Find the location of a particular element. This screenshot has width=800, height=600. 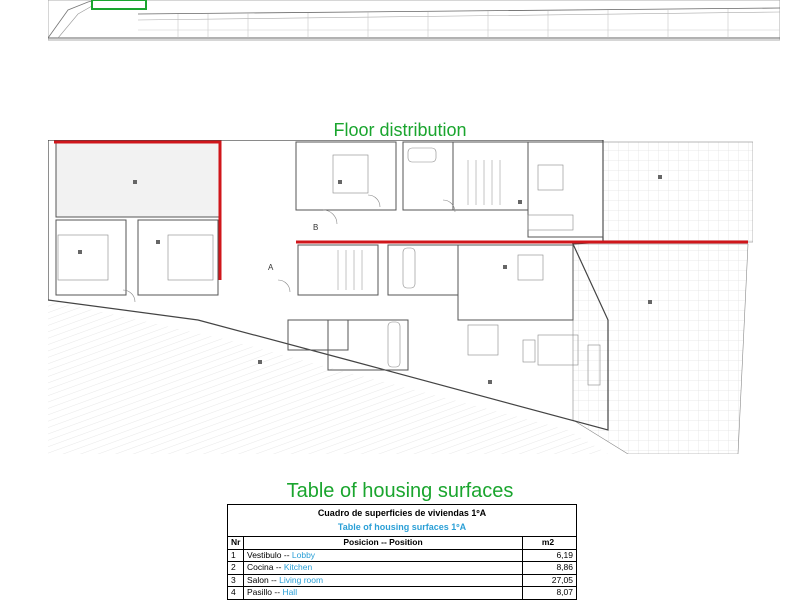

table-row: 1 Vestibulo -- Lobby 6,19 is located at coordinates (402, 555).